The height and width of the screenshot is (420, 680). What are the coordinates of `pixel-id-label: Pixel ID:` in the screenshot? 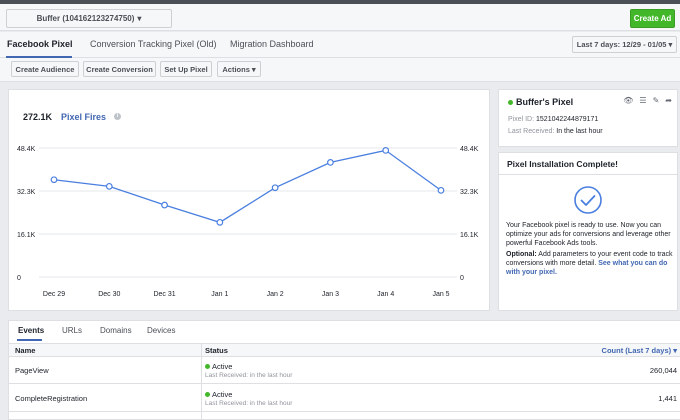 It's located at (521, 119).